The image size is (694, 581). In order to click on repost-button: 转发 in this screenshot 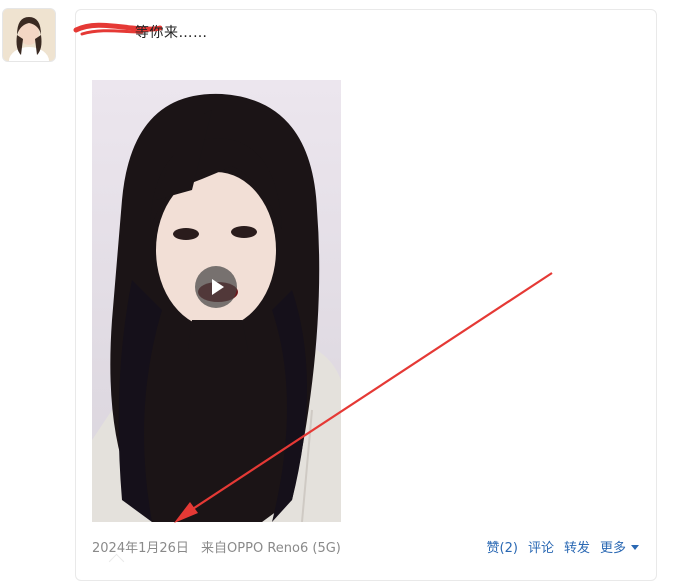, I will do `click(577, 546)`.